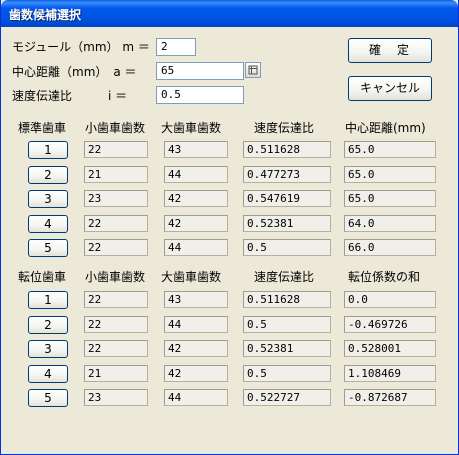  I want to click on standard-ratio-cell: 0.5, so click(287, 247).